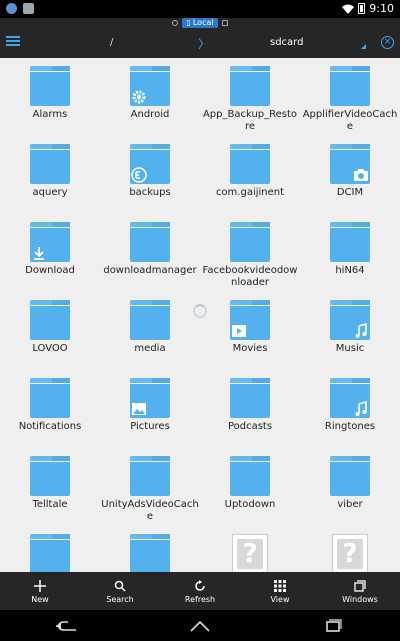  I want to click on file-grid-item: App_Backup_Restore, so click(250, 105).